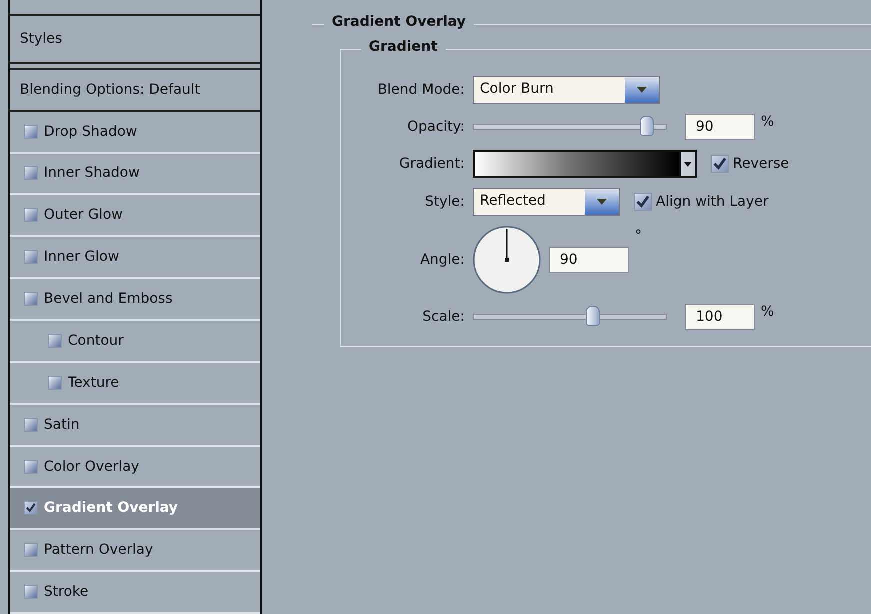 Image resolution: width=871 pixels, height=614 pixels. What do you see at coordinates (135, 258) in the screenshot?
I see `style-item: Inner Glow` at bounding box center [135, 258].